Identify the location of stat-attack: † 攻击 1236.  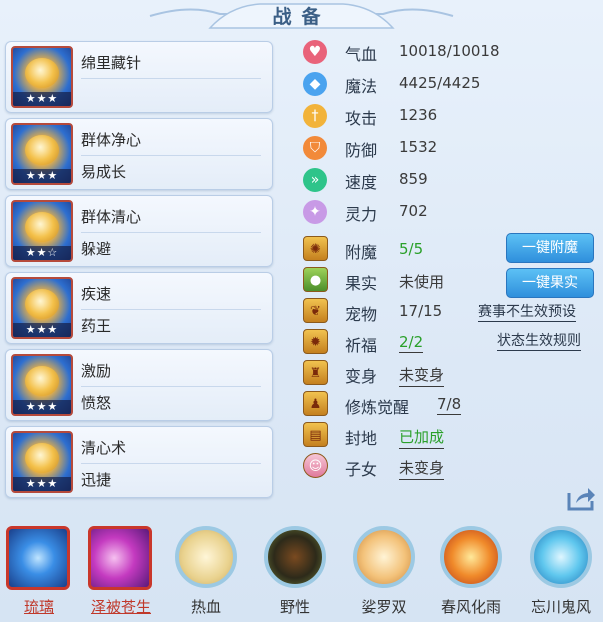
(450, 117).